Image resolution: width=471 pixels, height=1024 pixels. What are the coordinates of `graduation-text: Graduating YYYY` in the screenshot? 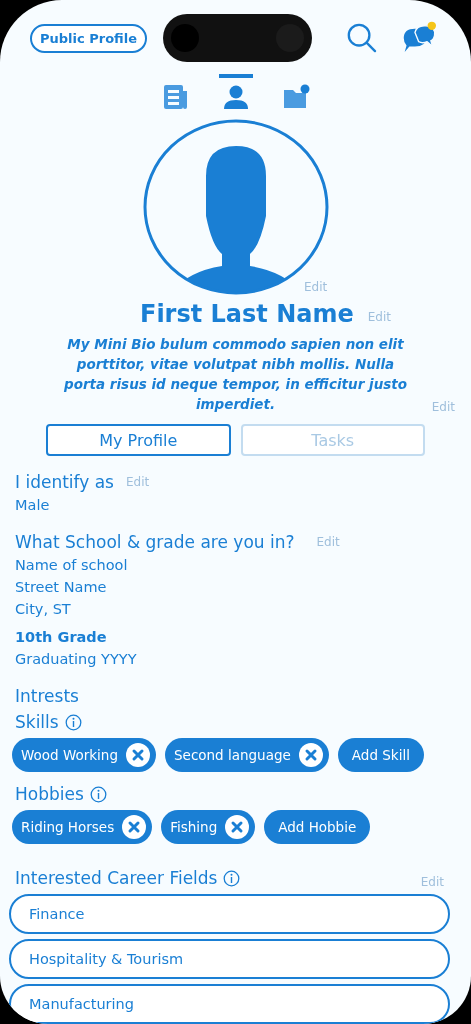 It's located at (76, 659).